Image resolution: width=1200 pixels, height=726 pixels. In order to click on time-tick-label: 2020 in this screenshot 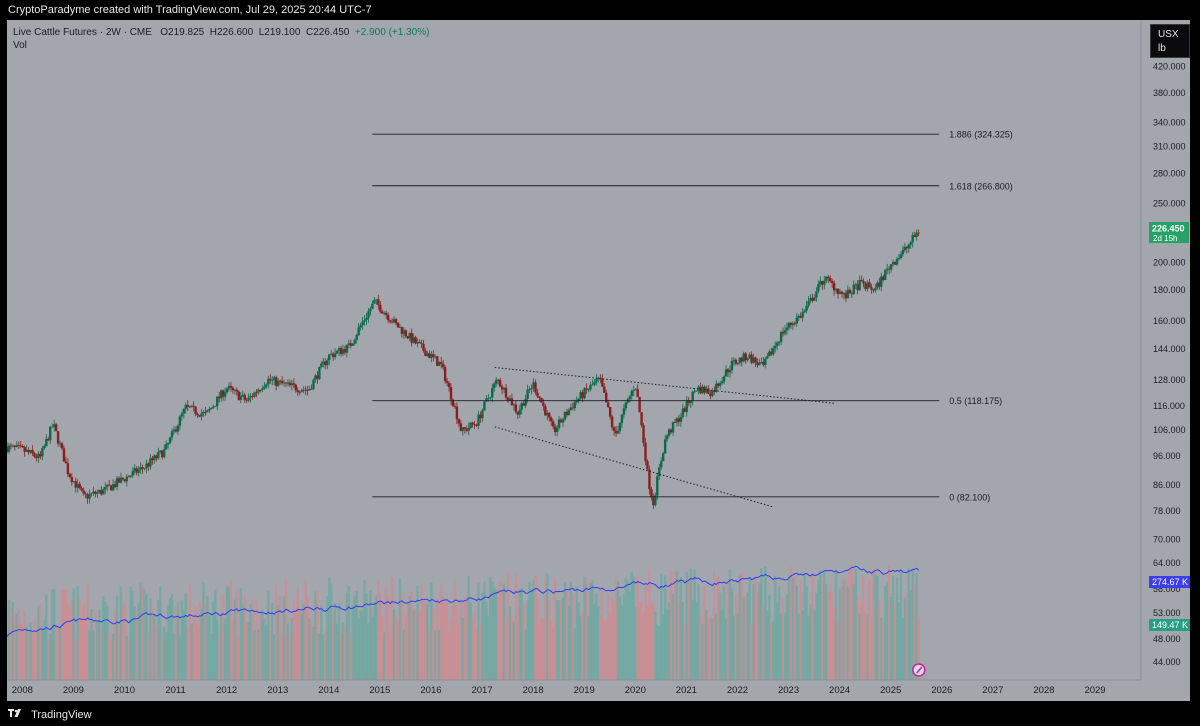, I will do `click(635, 690)`.